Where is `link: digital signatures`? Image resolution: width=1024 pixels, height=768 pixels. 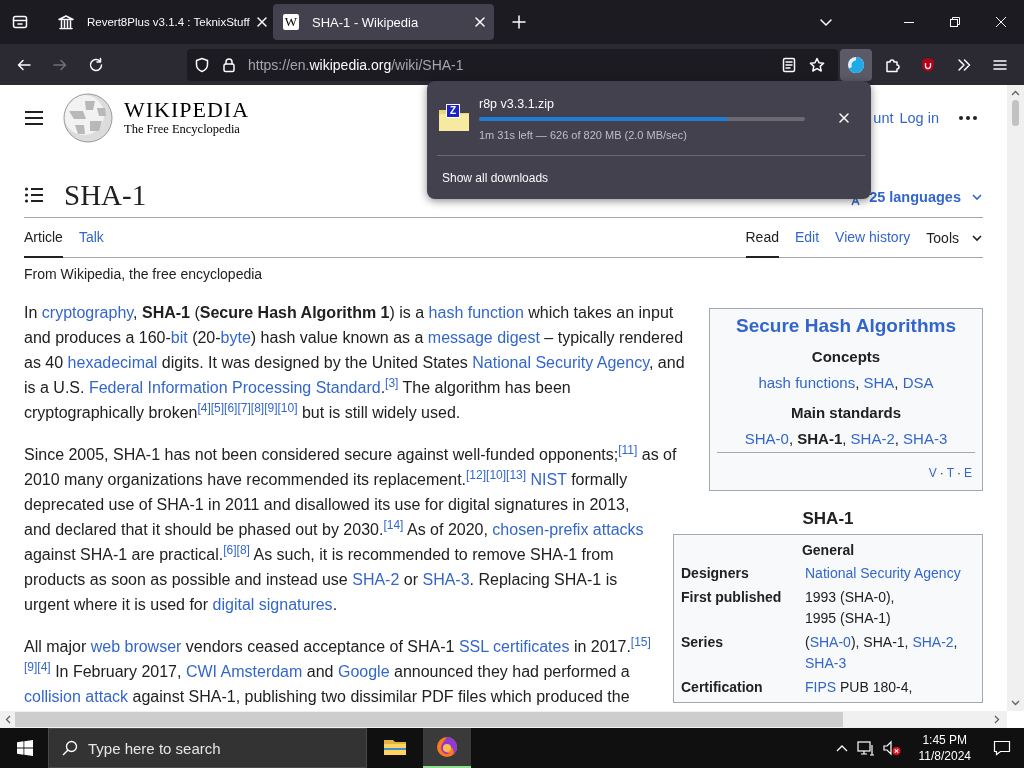
link: digital signatures is located at coordinates (272, 604).